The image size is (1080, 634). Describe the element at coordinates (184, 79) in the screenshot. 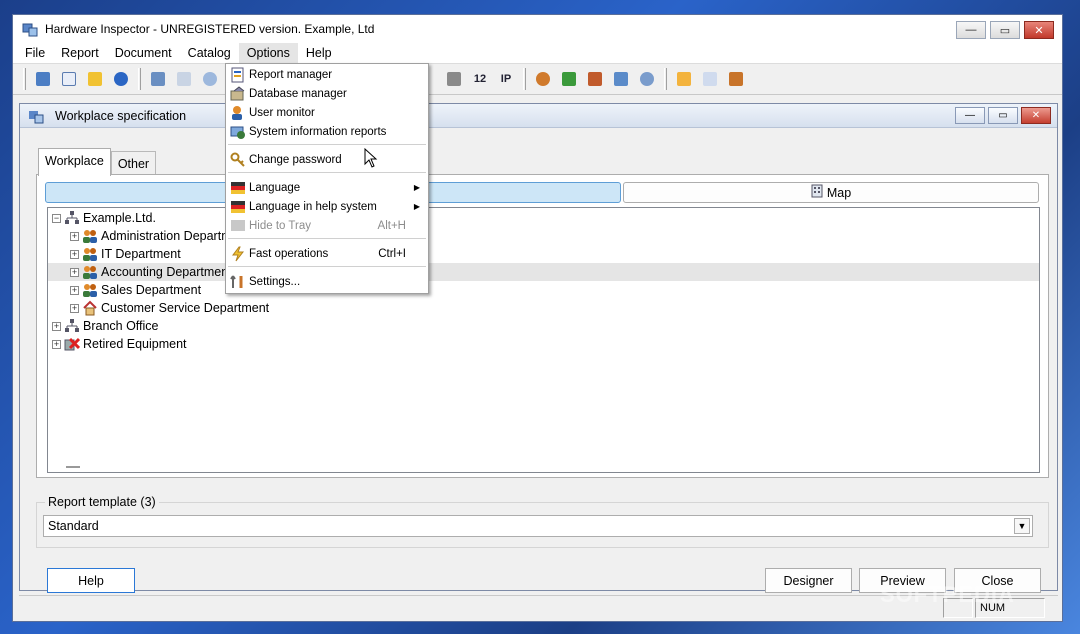

I see `list-icon` at that location.